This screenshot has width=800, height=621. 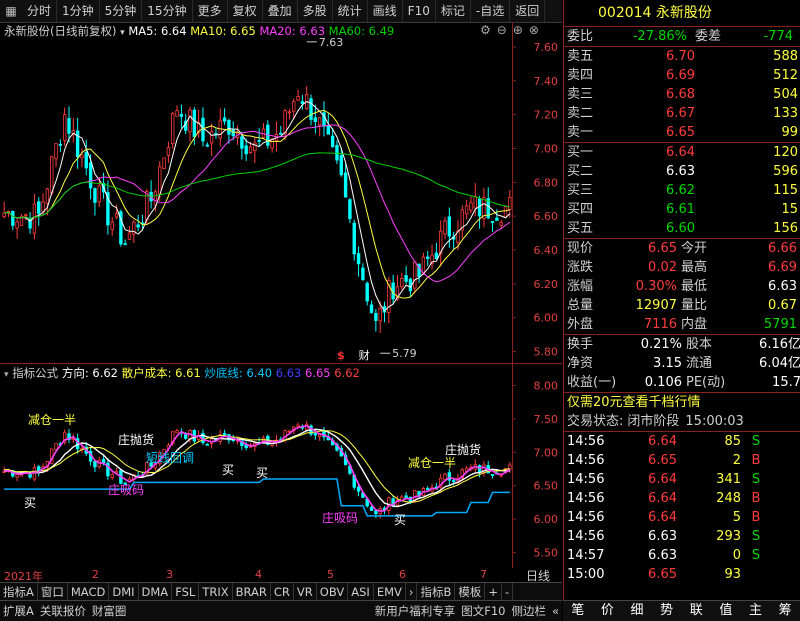 What do you see at coordinates (280, 11) in the screenshot?
I see `toolbar-overlay: 叠加` at bounding box center [280, 11].